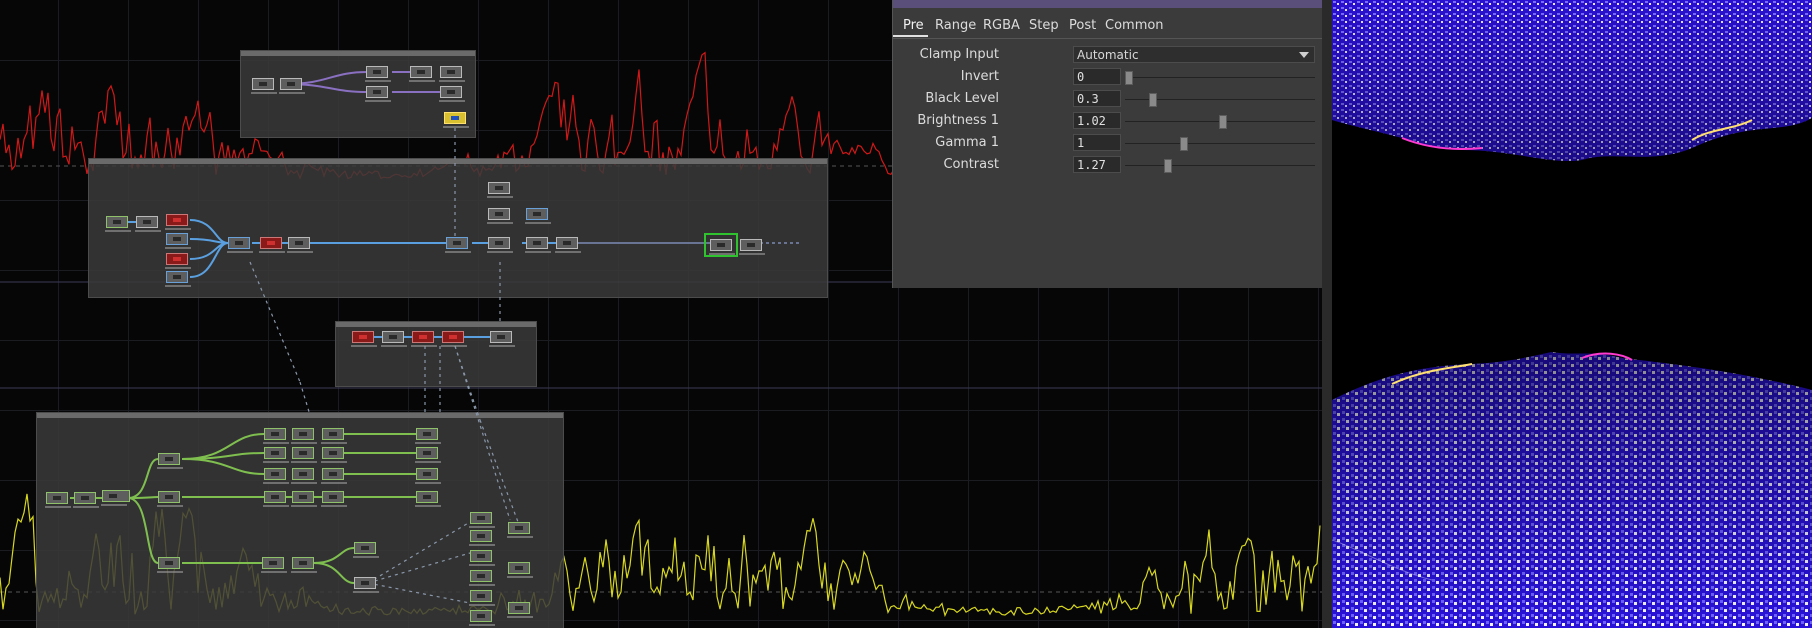 The width and height of the screenshot is (1812, 628). Describe the element at coordinates (910, 36) in the screenshot. I see `active-tab-indicator` at that location.